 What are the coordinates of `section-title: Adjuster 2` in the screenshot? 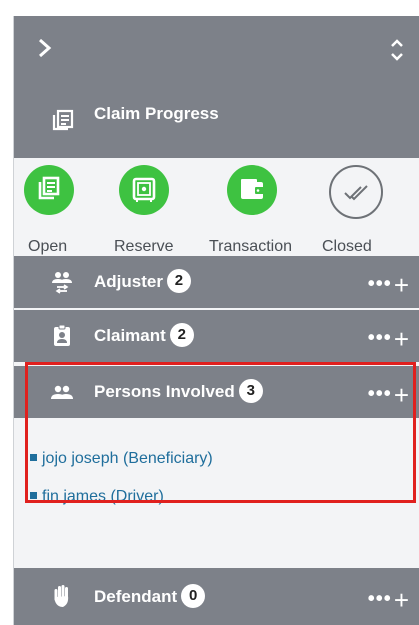 It's located at (142, 281).